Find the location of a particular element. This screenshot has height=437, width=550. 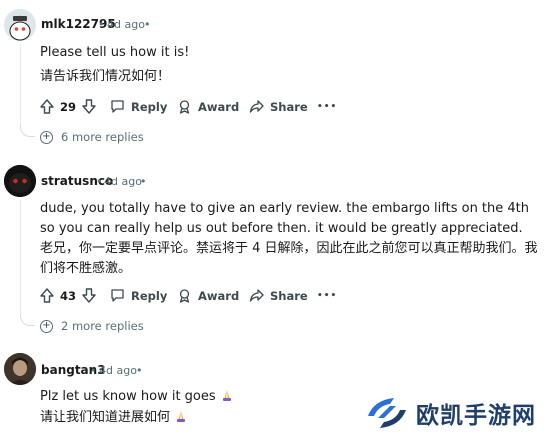

more-replies-label: 6 more replies is located at coordinates (102, 137).